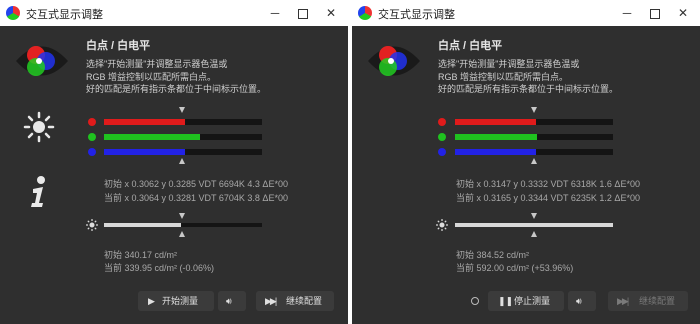 This screenshot has height=324, width=700. What do you see at coordinates (141, 255) in the screenshot?
I see `lum-initial: 初始 340.17 cd/m²` at bounding box center [141, 255].